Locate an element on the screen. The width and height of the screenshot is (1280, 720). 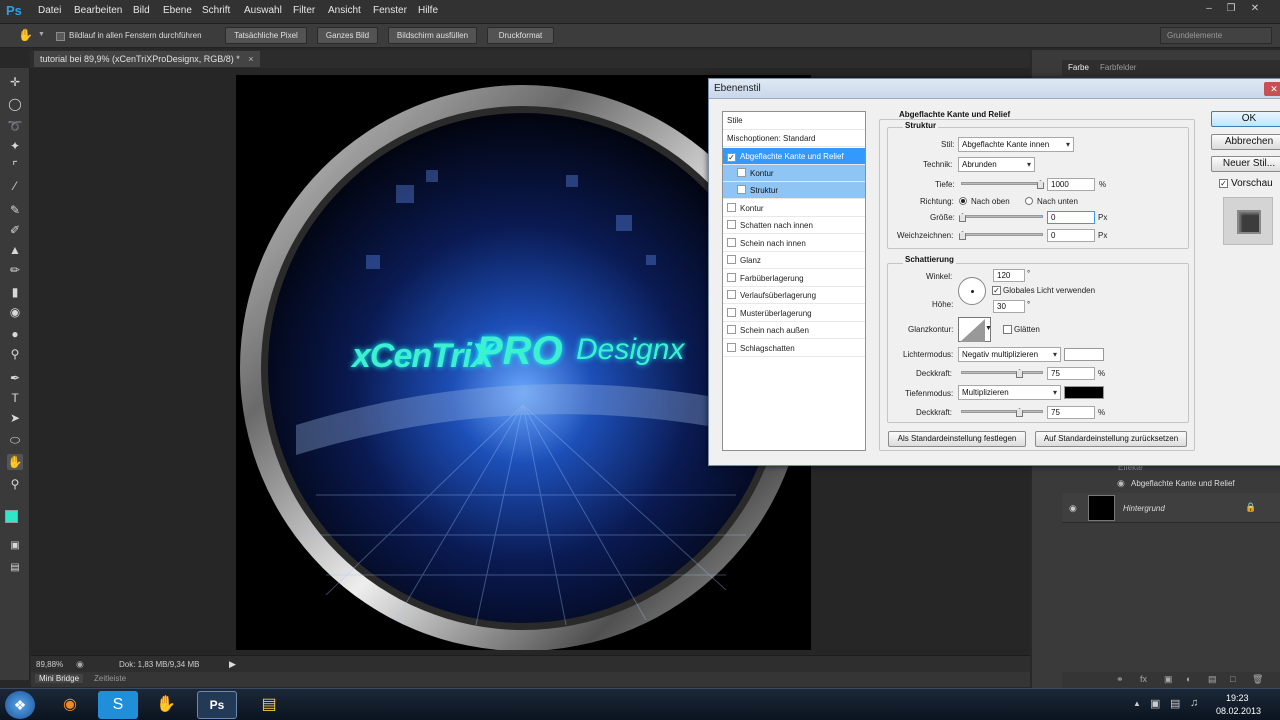
ok-button: OK is located at coordinates (1245, 119).